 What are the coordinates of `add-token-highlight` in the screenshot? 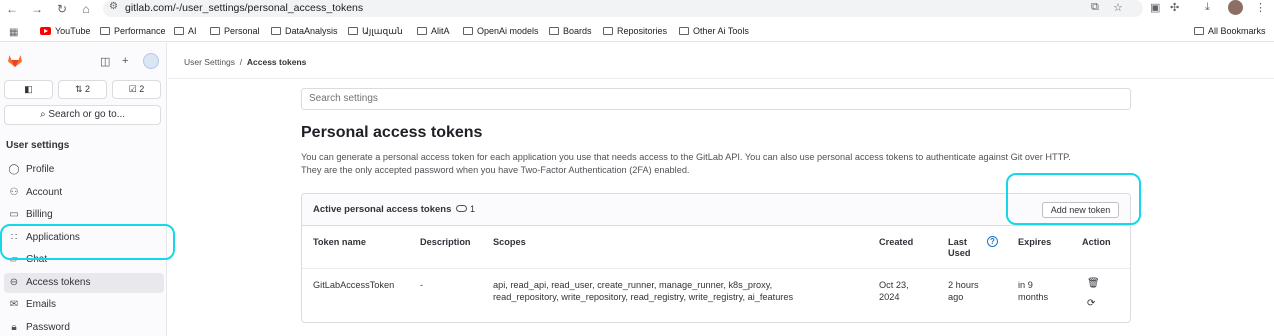 It's located at (1073, 199).